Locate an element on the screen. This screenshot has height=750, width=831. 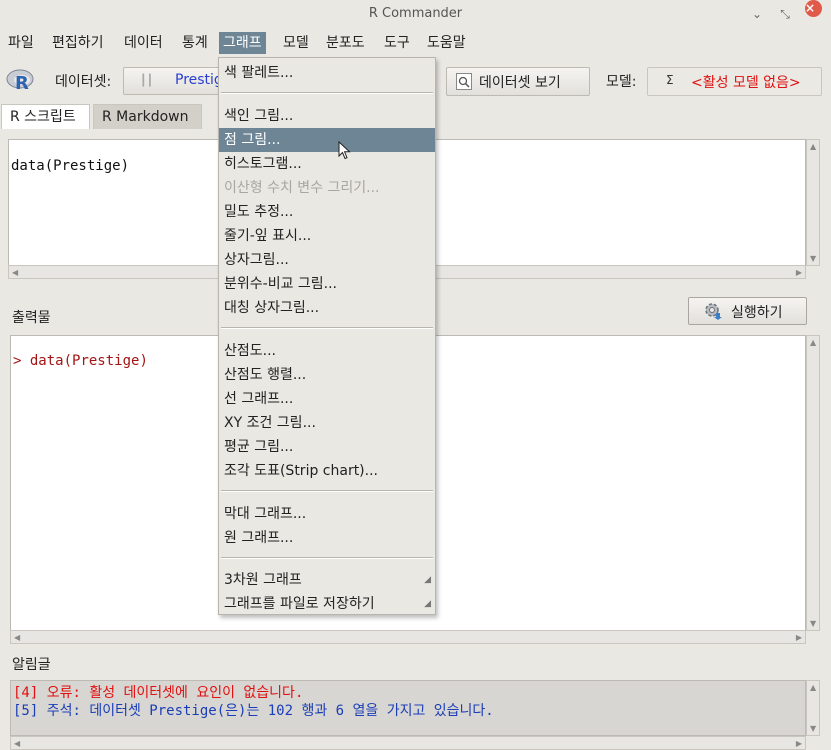
menu-item-3d-graph: 3차원 그래프 ◢ is located at coordinates (327, 580).